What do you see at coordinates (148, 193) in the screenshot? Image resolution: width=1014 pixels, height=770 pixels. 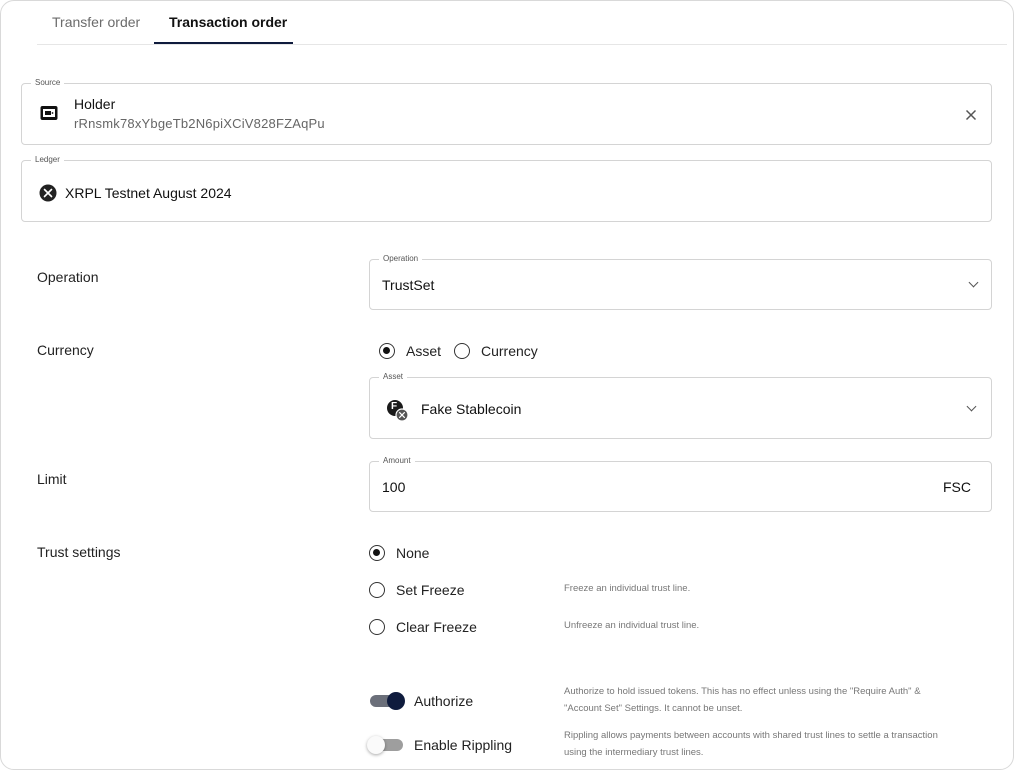 I see `ledger-name: XRPL Testnet August 2024` at bounding box center [148, 193].